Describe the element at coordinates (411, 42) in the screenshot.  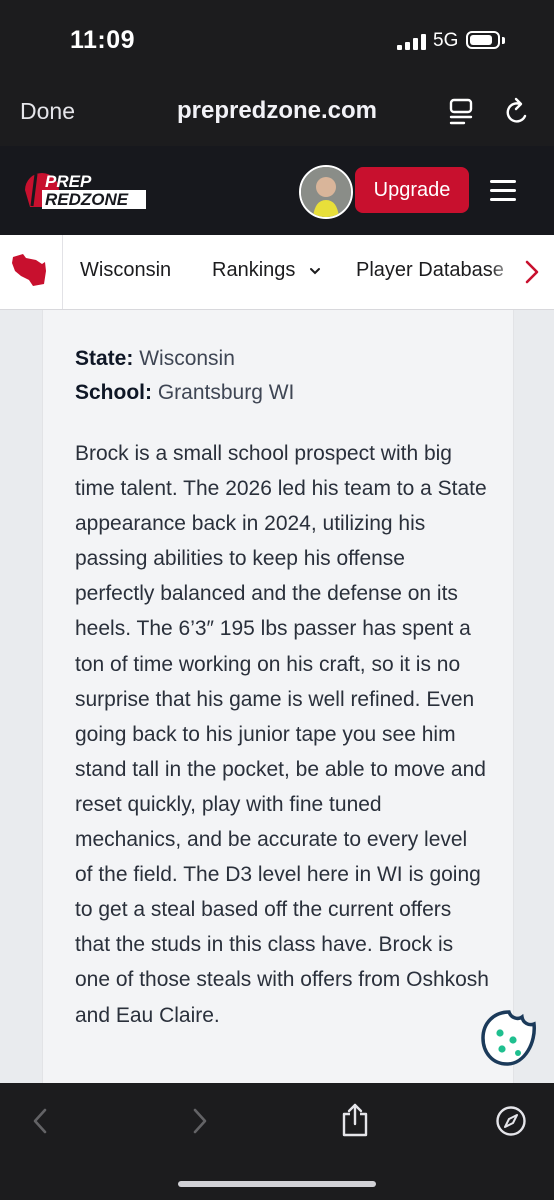
I see `signal-bars-icon` at that location.